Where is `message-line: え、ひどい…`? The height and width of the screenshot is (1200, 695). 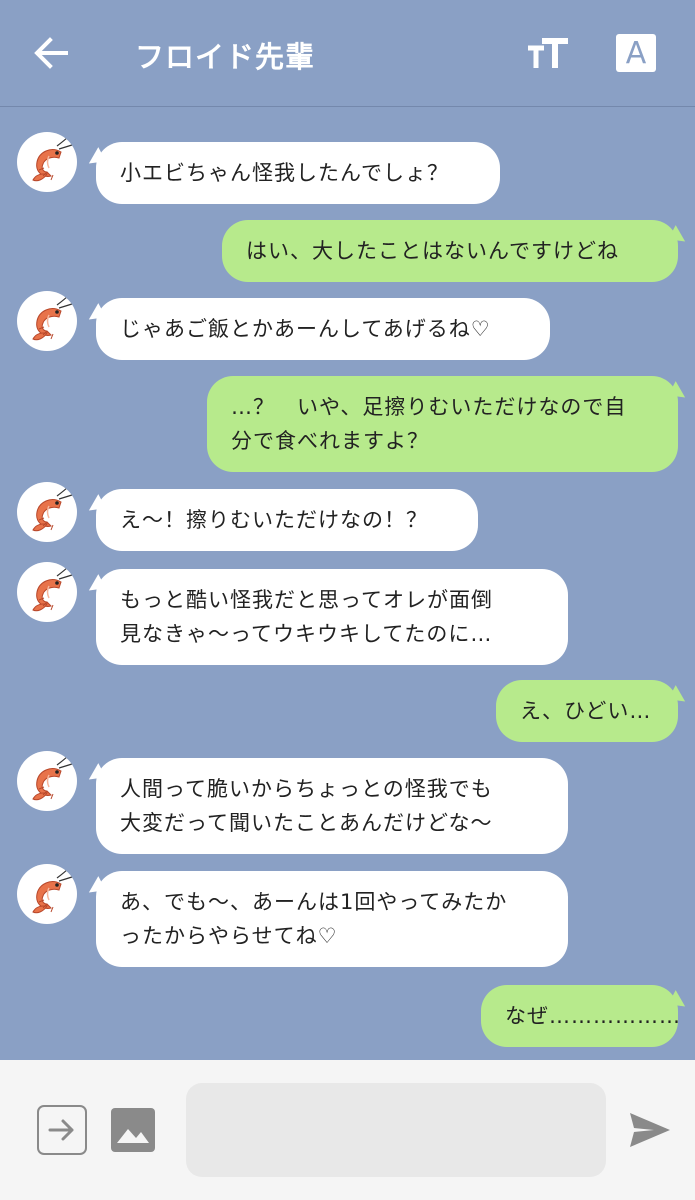
message-line: え、ひどい… is located at coordinates (586, 711).